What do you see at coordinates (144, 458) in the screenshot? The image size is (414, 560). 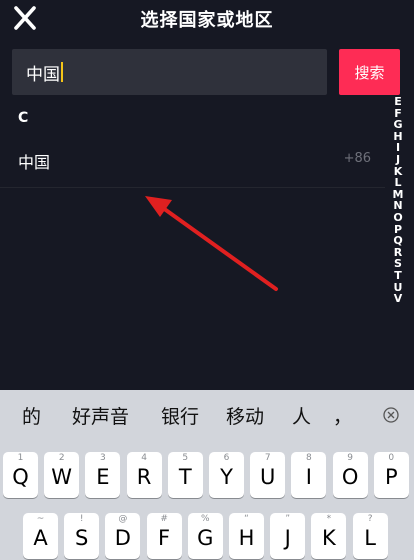 I see `key-secondary-label: 4` at bounding box center [144, 458].